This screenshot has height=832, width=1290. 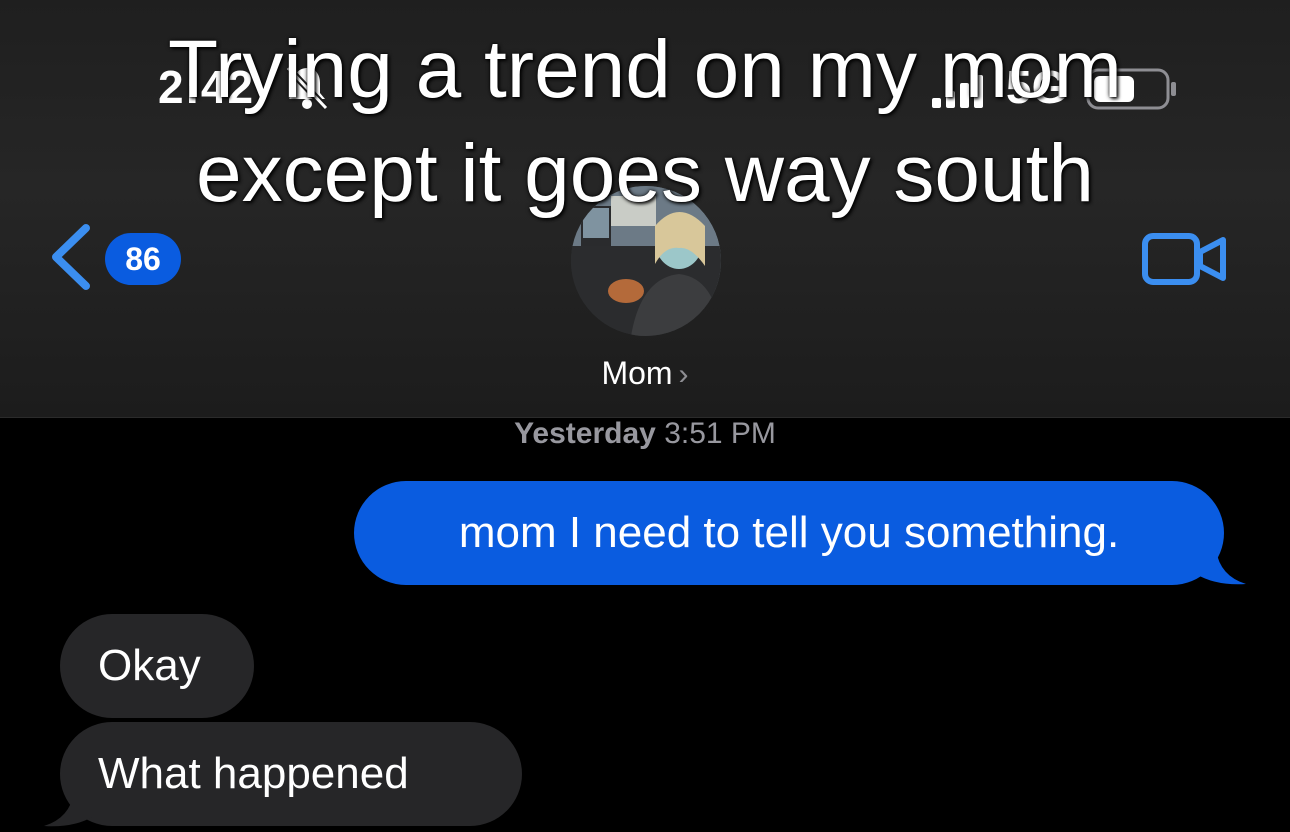 I want to click on bell-slash-icon, so click(x=307, y=88).